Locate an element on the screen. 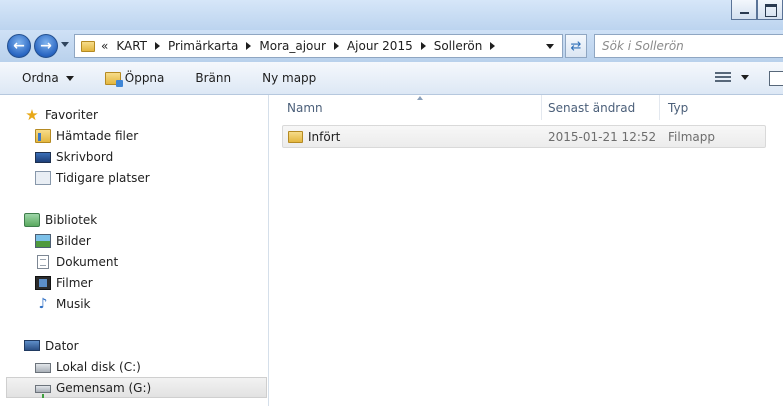 This screenshot has width=783, height=406. search-input: Sök i Sollerön is located at coordinates (688, 46).